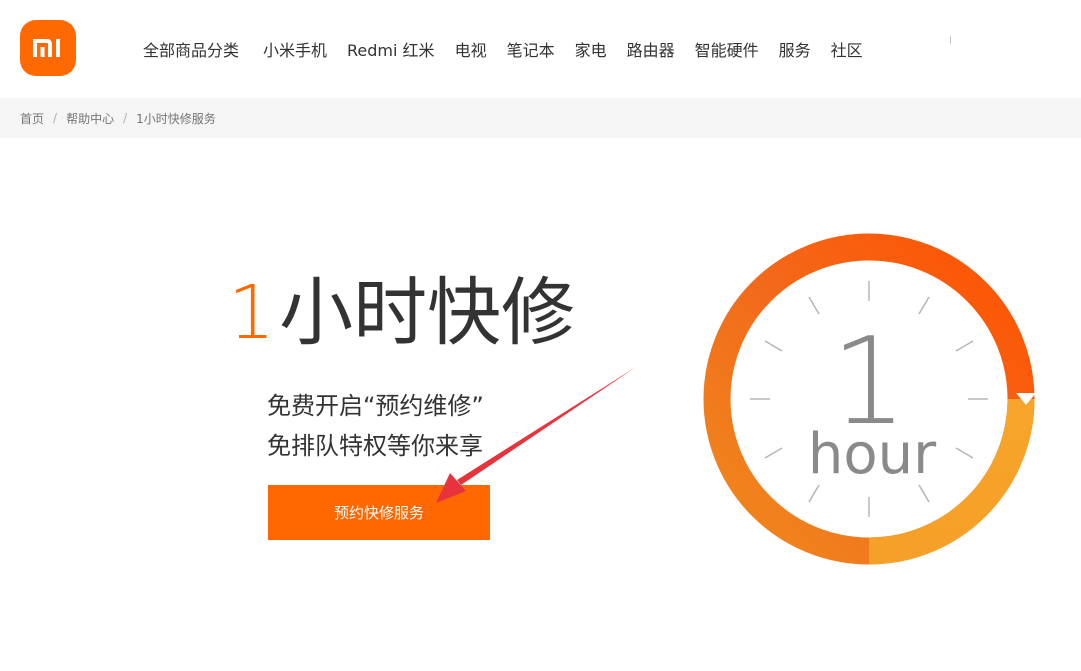 The width and height of the screenshot is (1081, 671). What do you see at coordinates (540, 118) in the screenshot?
I see `breadcrumb: 首页 / 帮助中心 / 1小时快修服务` at bounding box center [540, 118].